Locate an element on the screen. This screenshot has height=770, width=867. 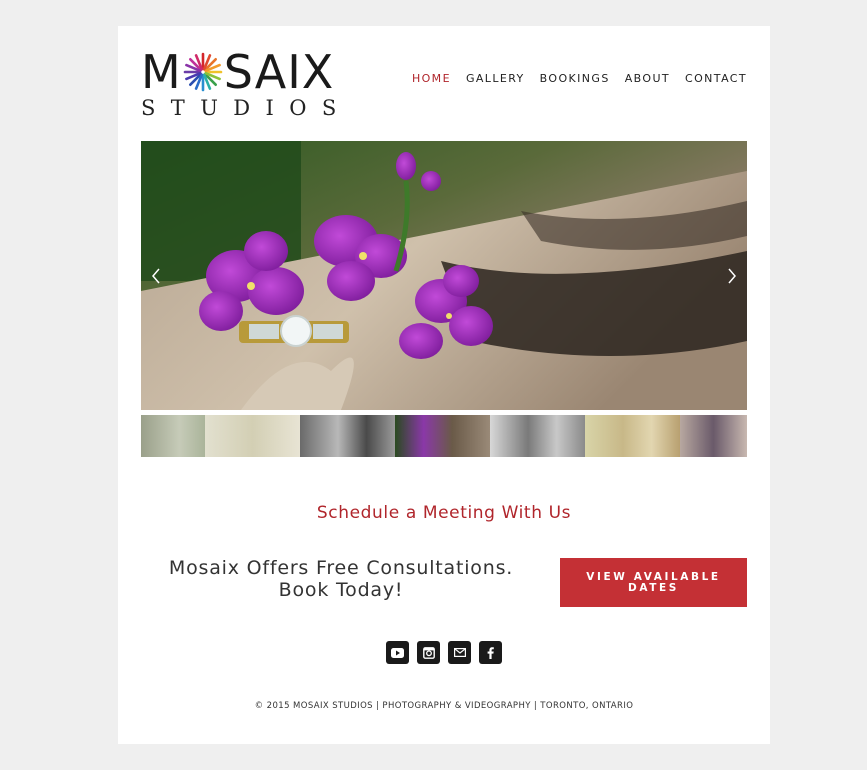
logo: M SAIX STUDIOS is located at coordinates (256, 85).